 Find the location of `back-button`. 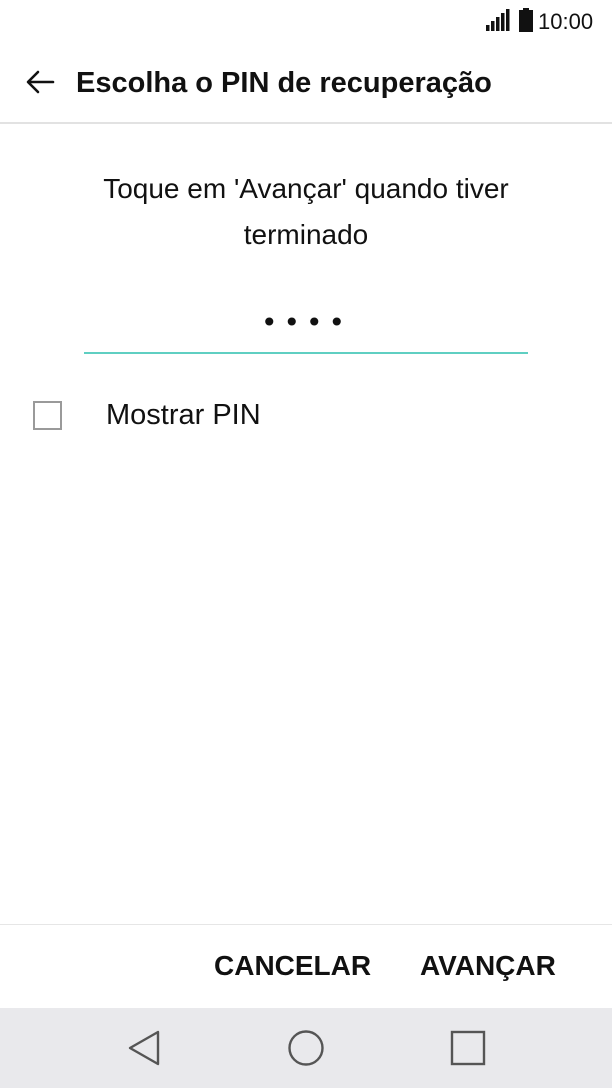

back-button is located at coordinates (40, 82).